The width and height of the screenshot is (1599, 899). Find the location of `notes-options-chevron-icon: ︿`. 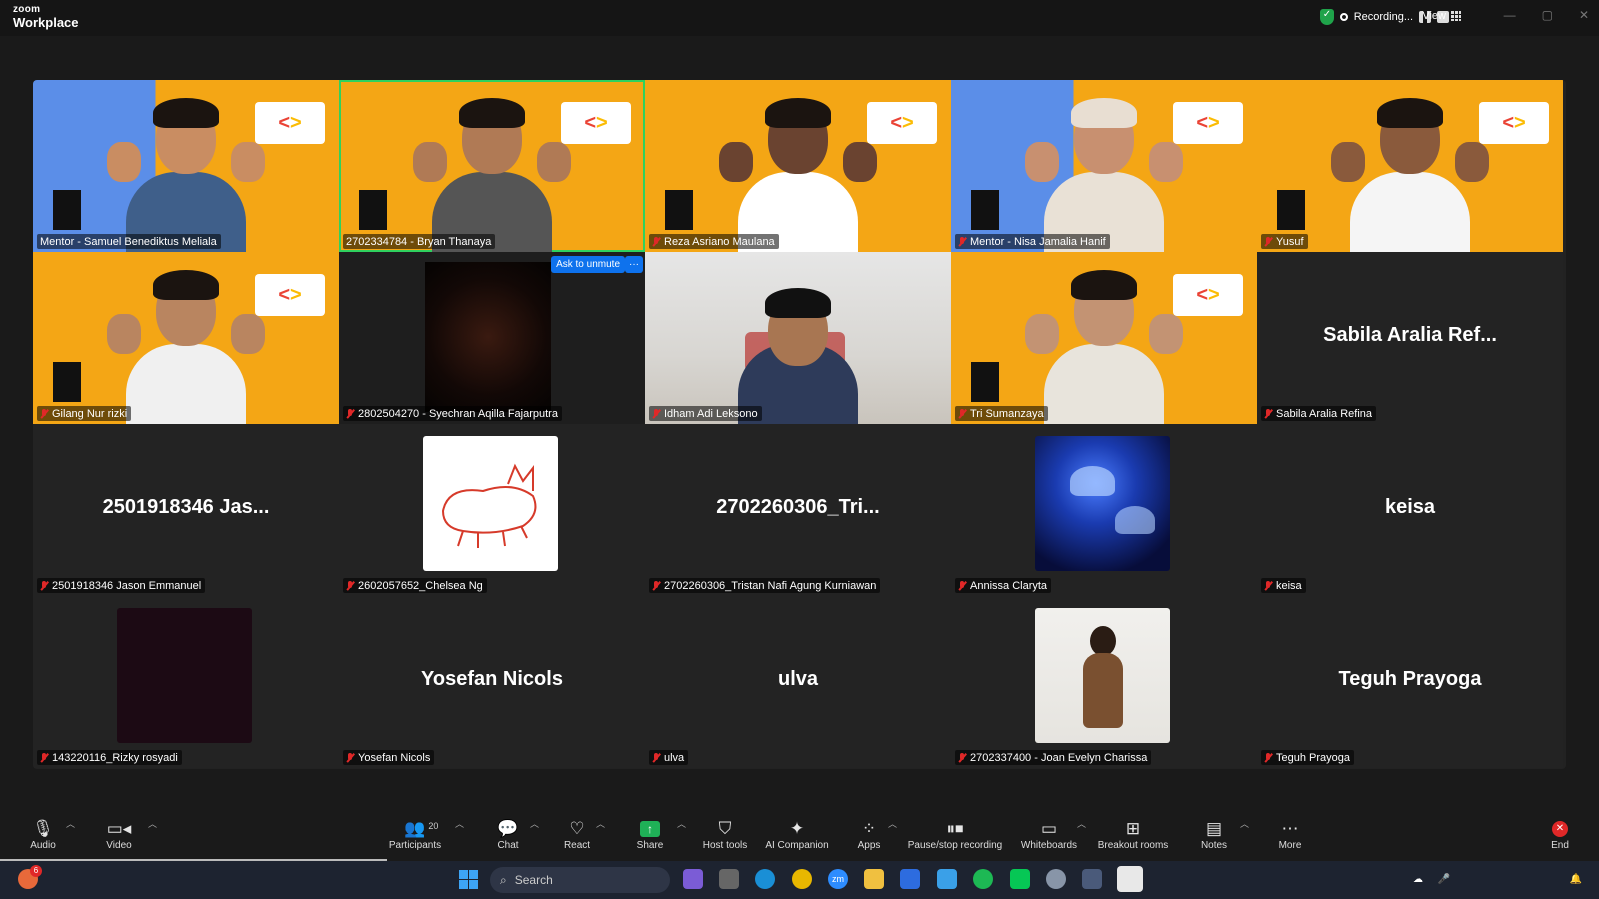

notes-options-chevron-icon: ︿ is located at coordinates (1244, 823).